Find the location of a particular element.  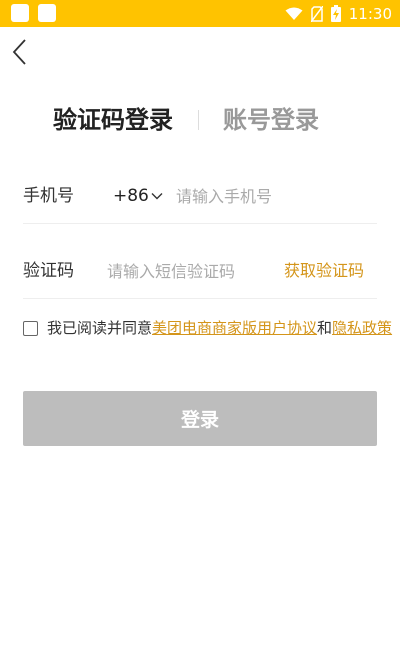

code-row: 验证码 获取验证码 is located at coordinates (200, 271).